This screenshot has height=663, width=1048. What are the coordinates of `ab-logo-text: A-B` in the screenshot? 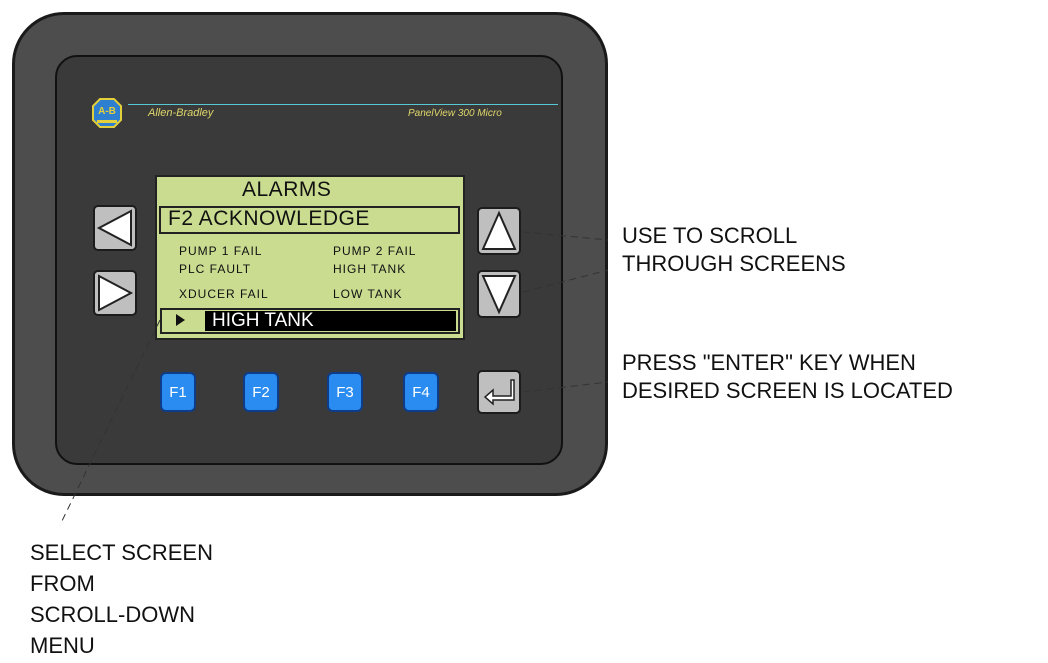 It's located at (107, 111).